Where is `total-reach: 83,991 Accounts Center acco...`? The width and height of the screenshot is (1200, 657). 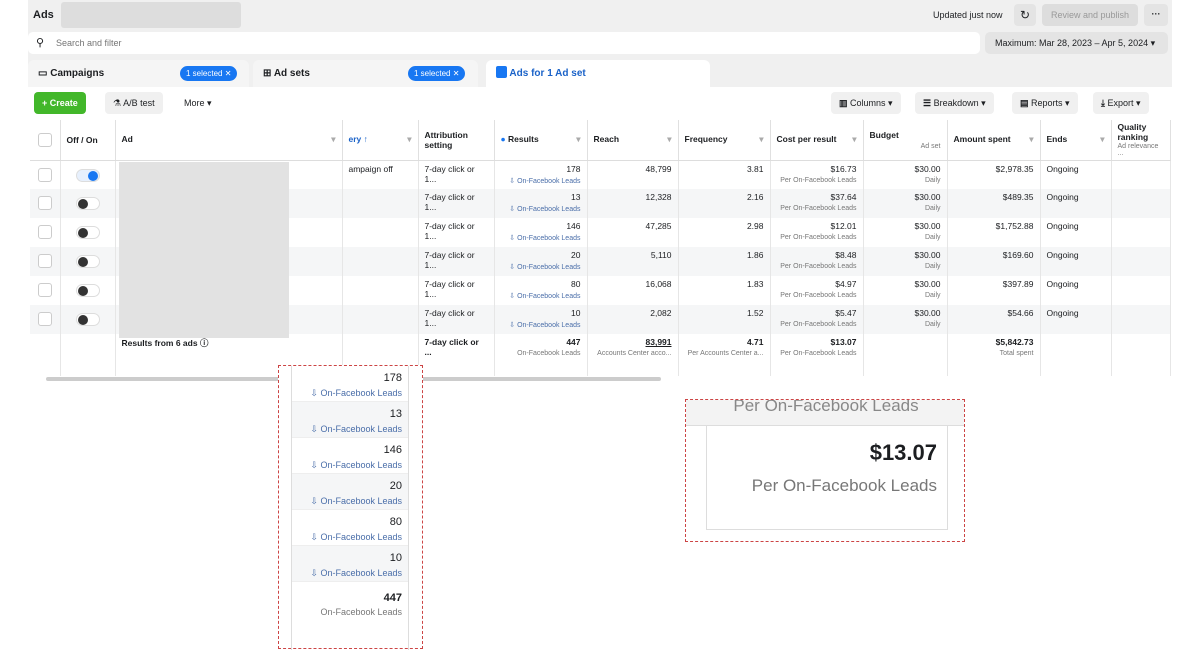
total-reach: 83,991 Accounts Center acco... is located at coordinates (633, 355).